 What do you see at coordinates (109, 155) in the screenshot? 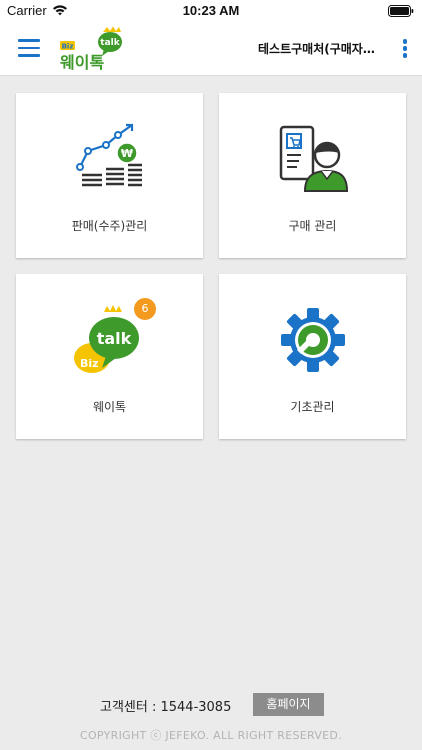
I see `sales-chart-icon: ₩` at bounding box center [109, 155].